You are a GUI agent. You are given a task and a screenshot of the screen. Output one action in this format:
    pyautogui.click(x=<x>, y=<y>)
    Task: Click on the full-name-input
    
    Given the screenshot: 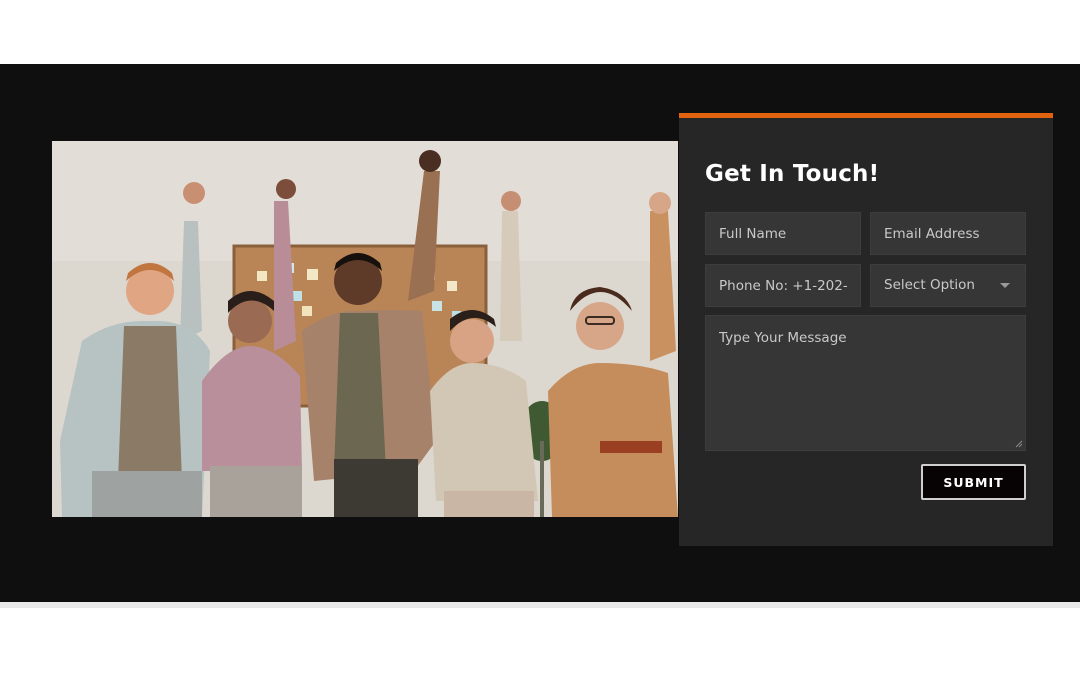 What is the action you would take?
    pyautogui.click(x=783, y=233)
    